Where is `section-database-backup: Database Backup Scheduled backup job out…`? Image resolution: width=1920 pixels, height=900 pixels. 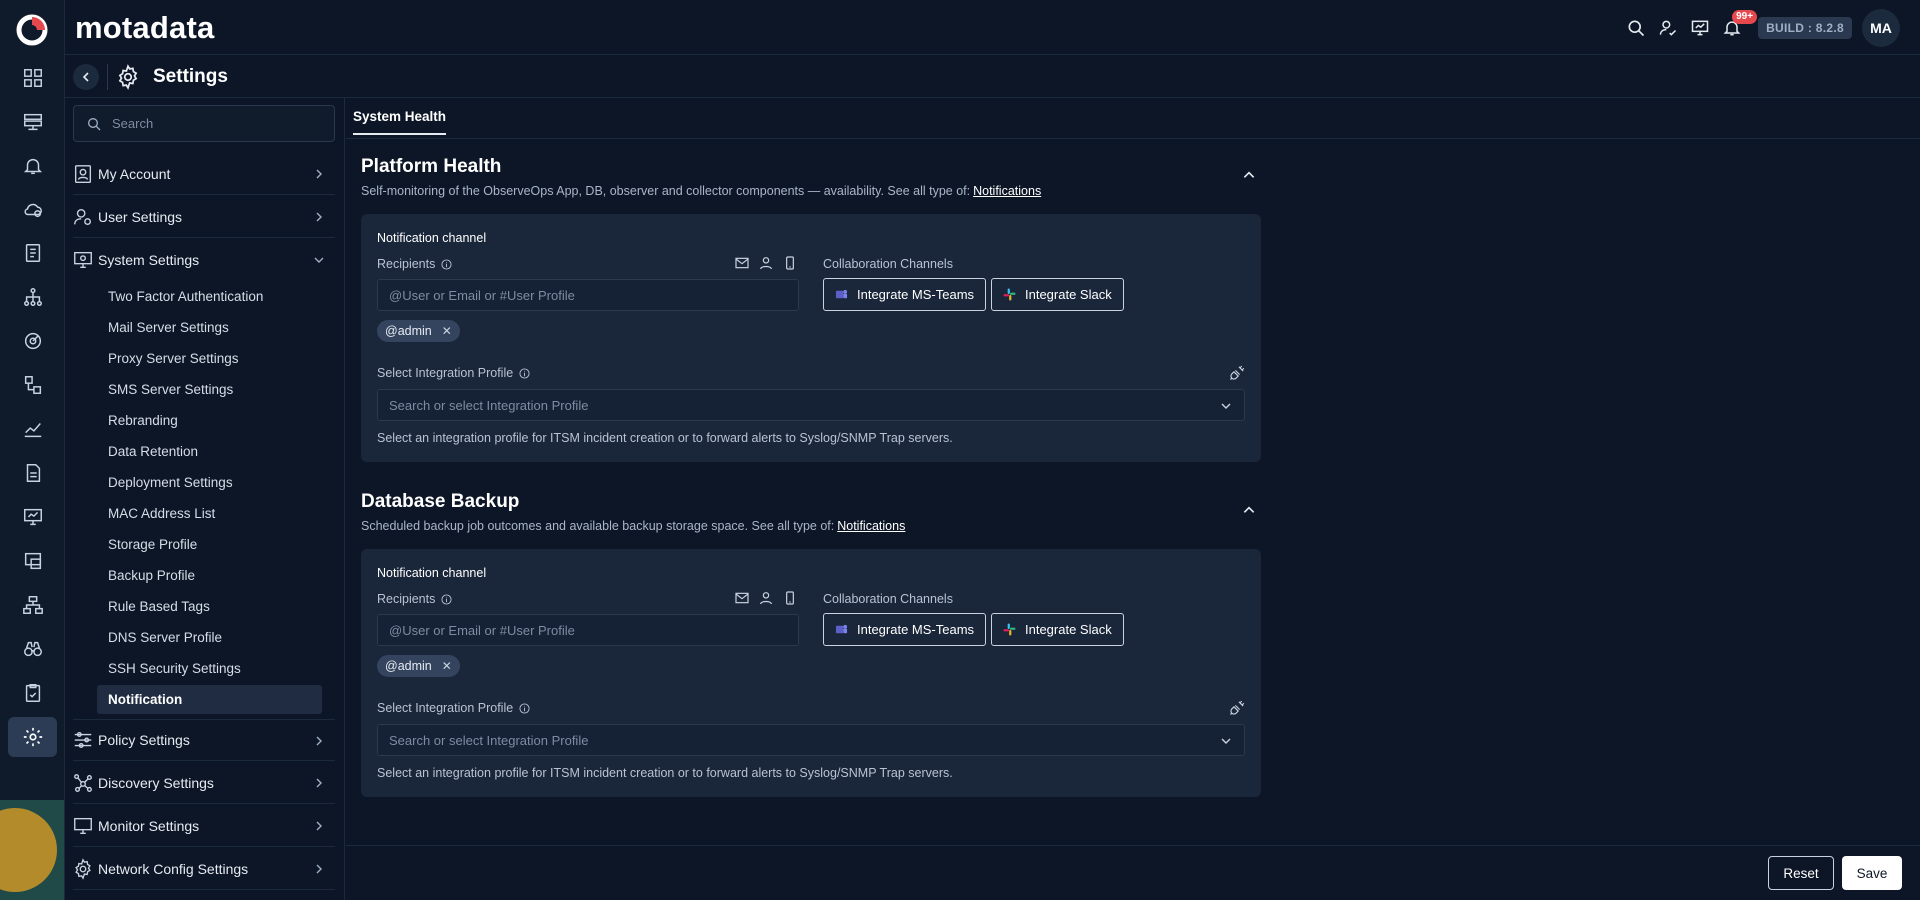 section-database-backup: Database Backup Scheduled backup job out… is located at coordinates (811, 512).